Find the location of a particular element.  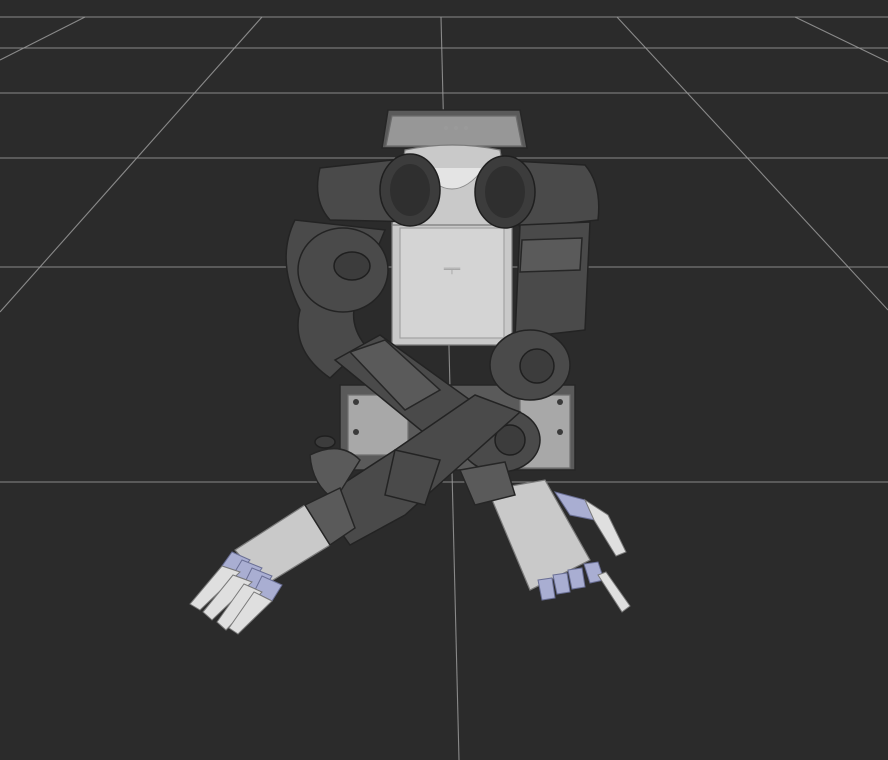

left-shoulder is located at coordinates (378, 190).